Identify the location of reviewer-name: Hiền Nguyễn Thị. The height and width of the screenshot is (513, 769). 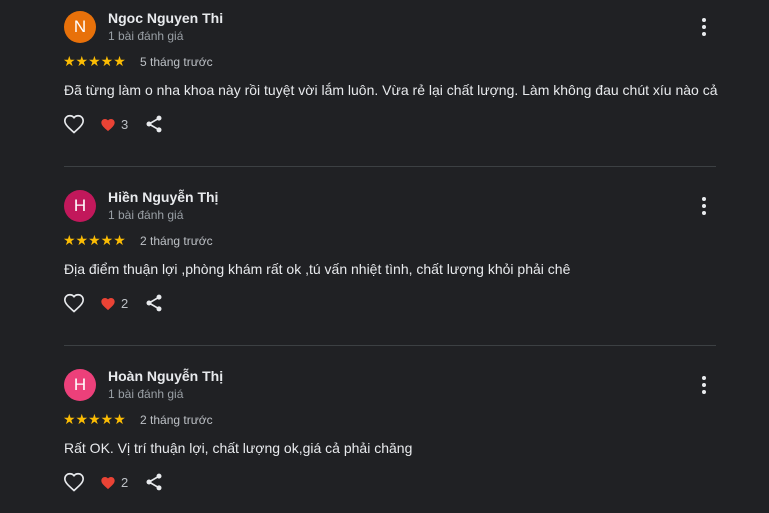
(163, 197).